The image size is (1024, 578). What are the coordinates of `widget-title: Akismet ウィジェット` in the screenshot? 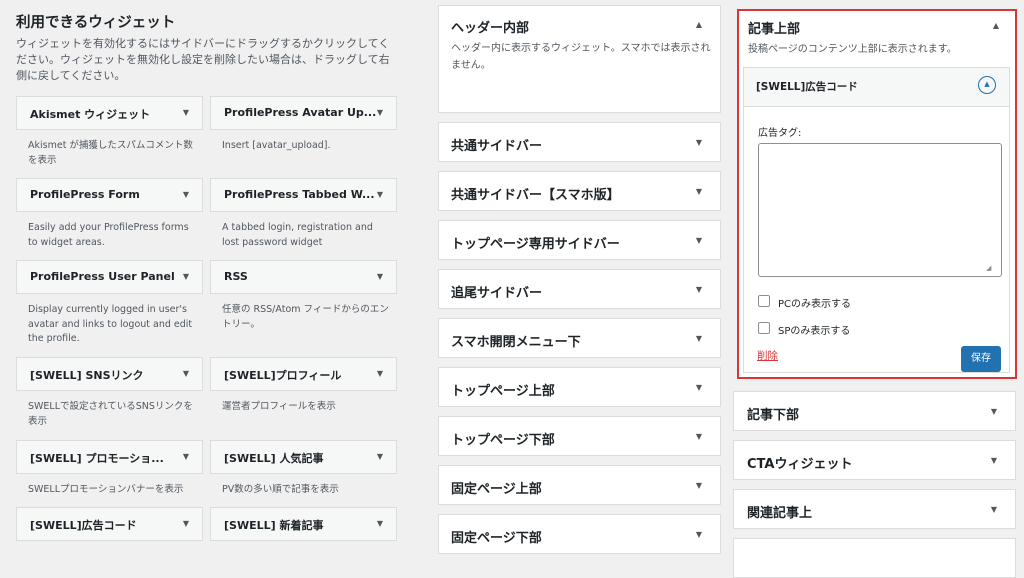 It's located at (90, 114).